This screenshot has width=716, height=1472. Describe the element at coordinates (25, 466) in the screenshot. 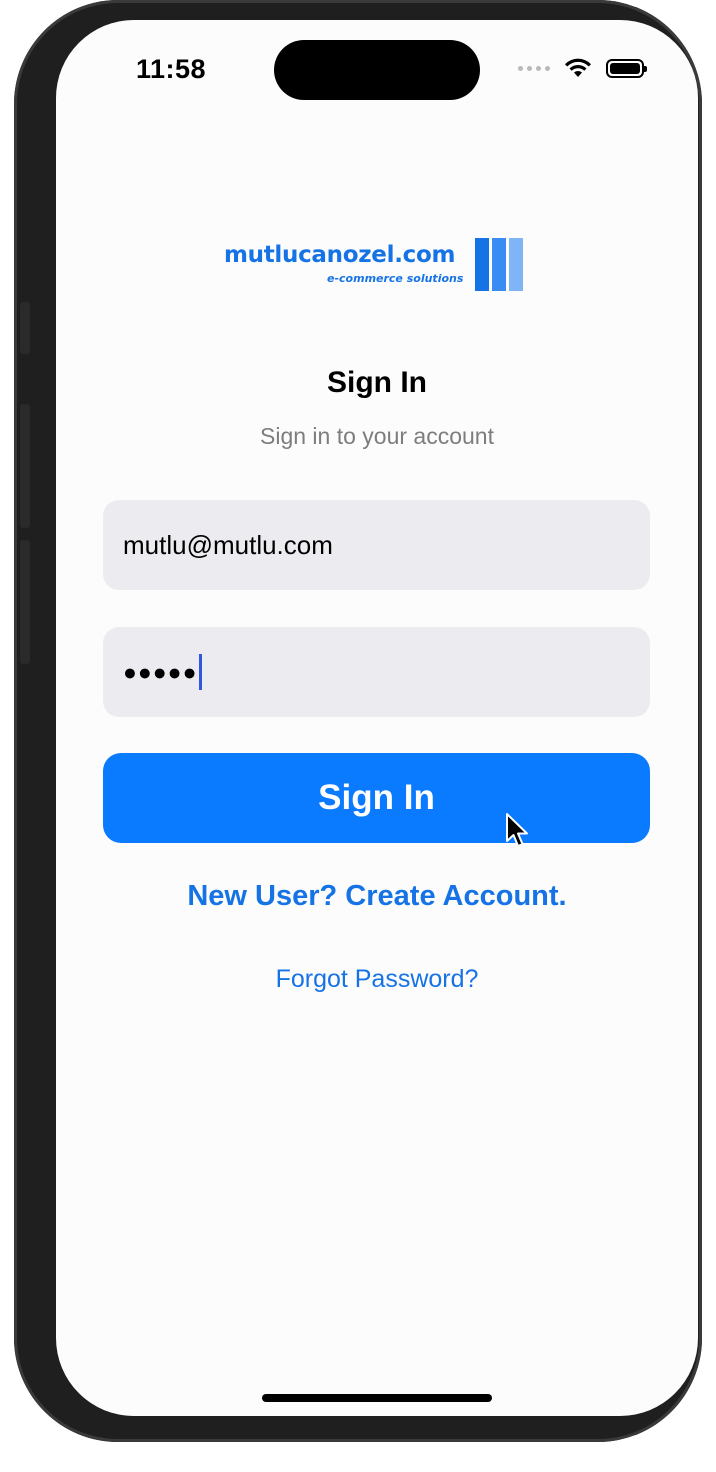

I see `volume-up-button` at that location.